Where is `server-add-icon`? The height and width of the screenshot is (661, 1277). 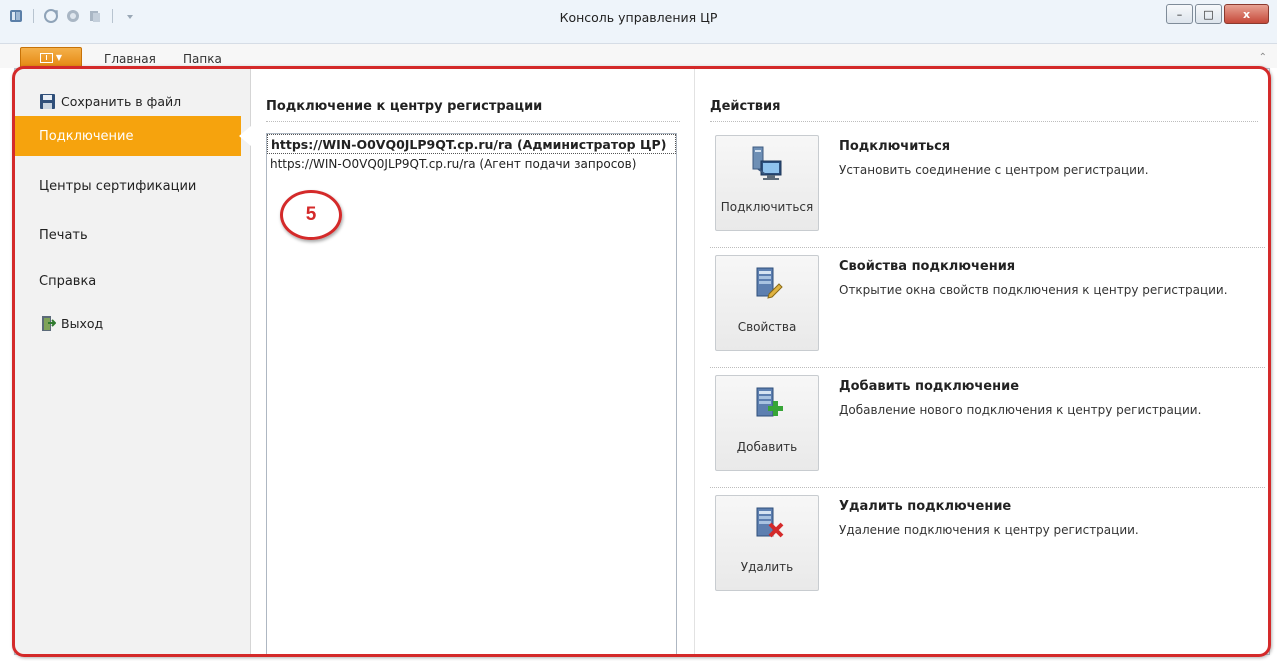
server-add-icon is located at coordinates (767, 404).